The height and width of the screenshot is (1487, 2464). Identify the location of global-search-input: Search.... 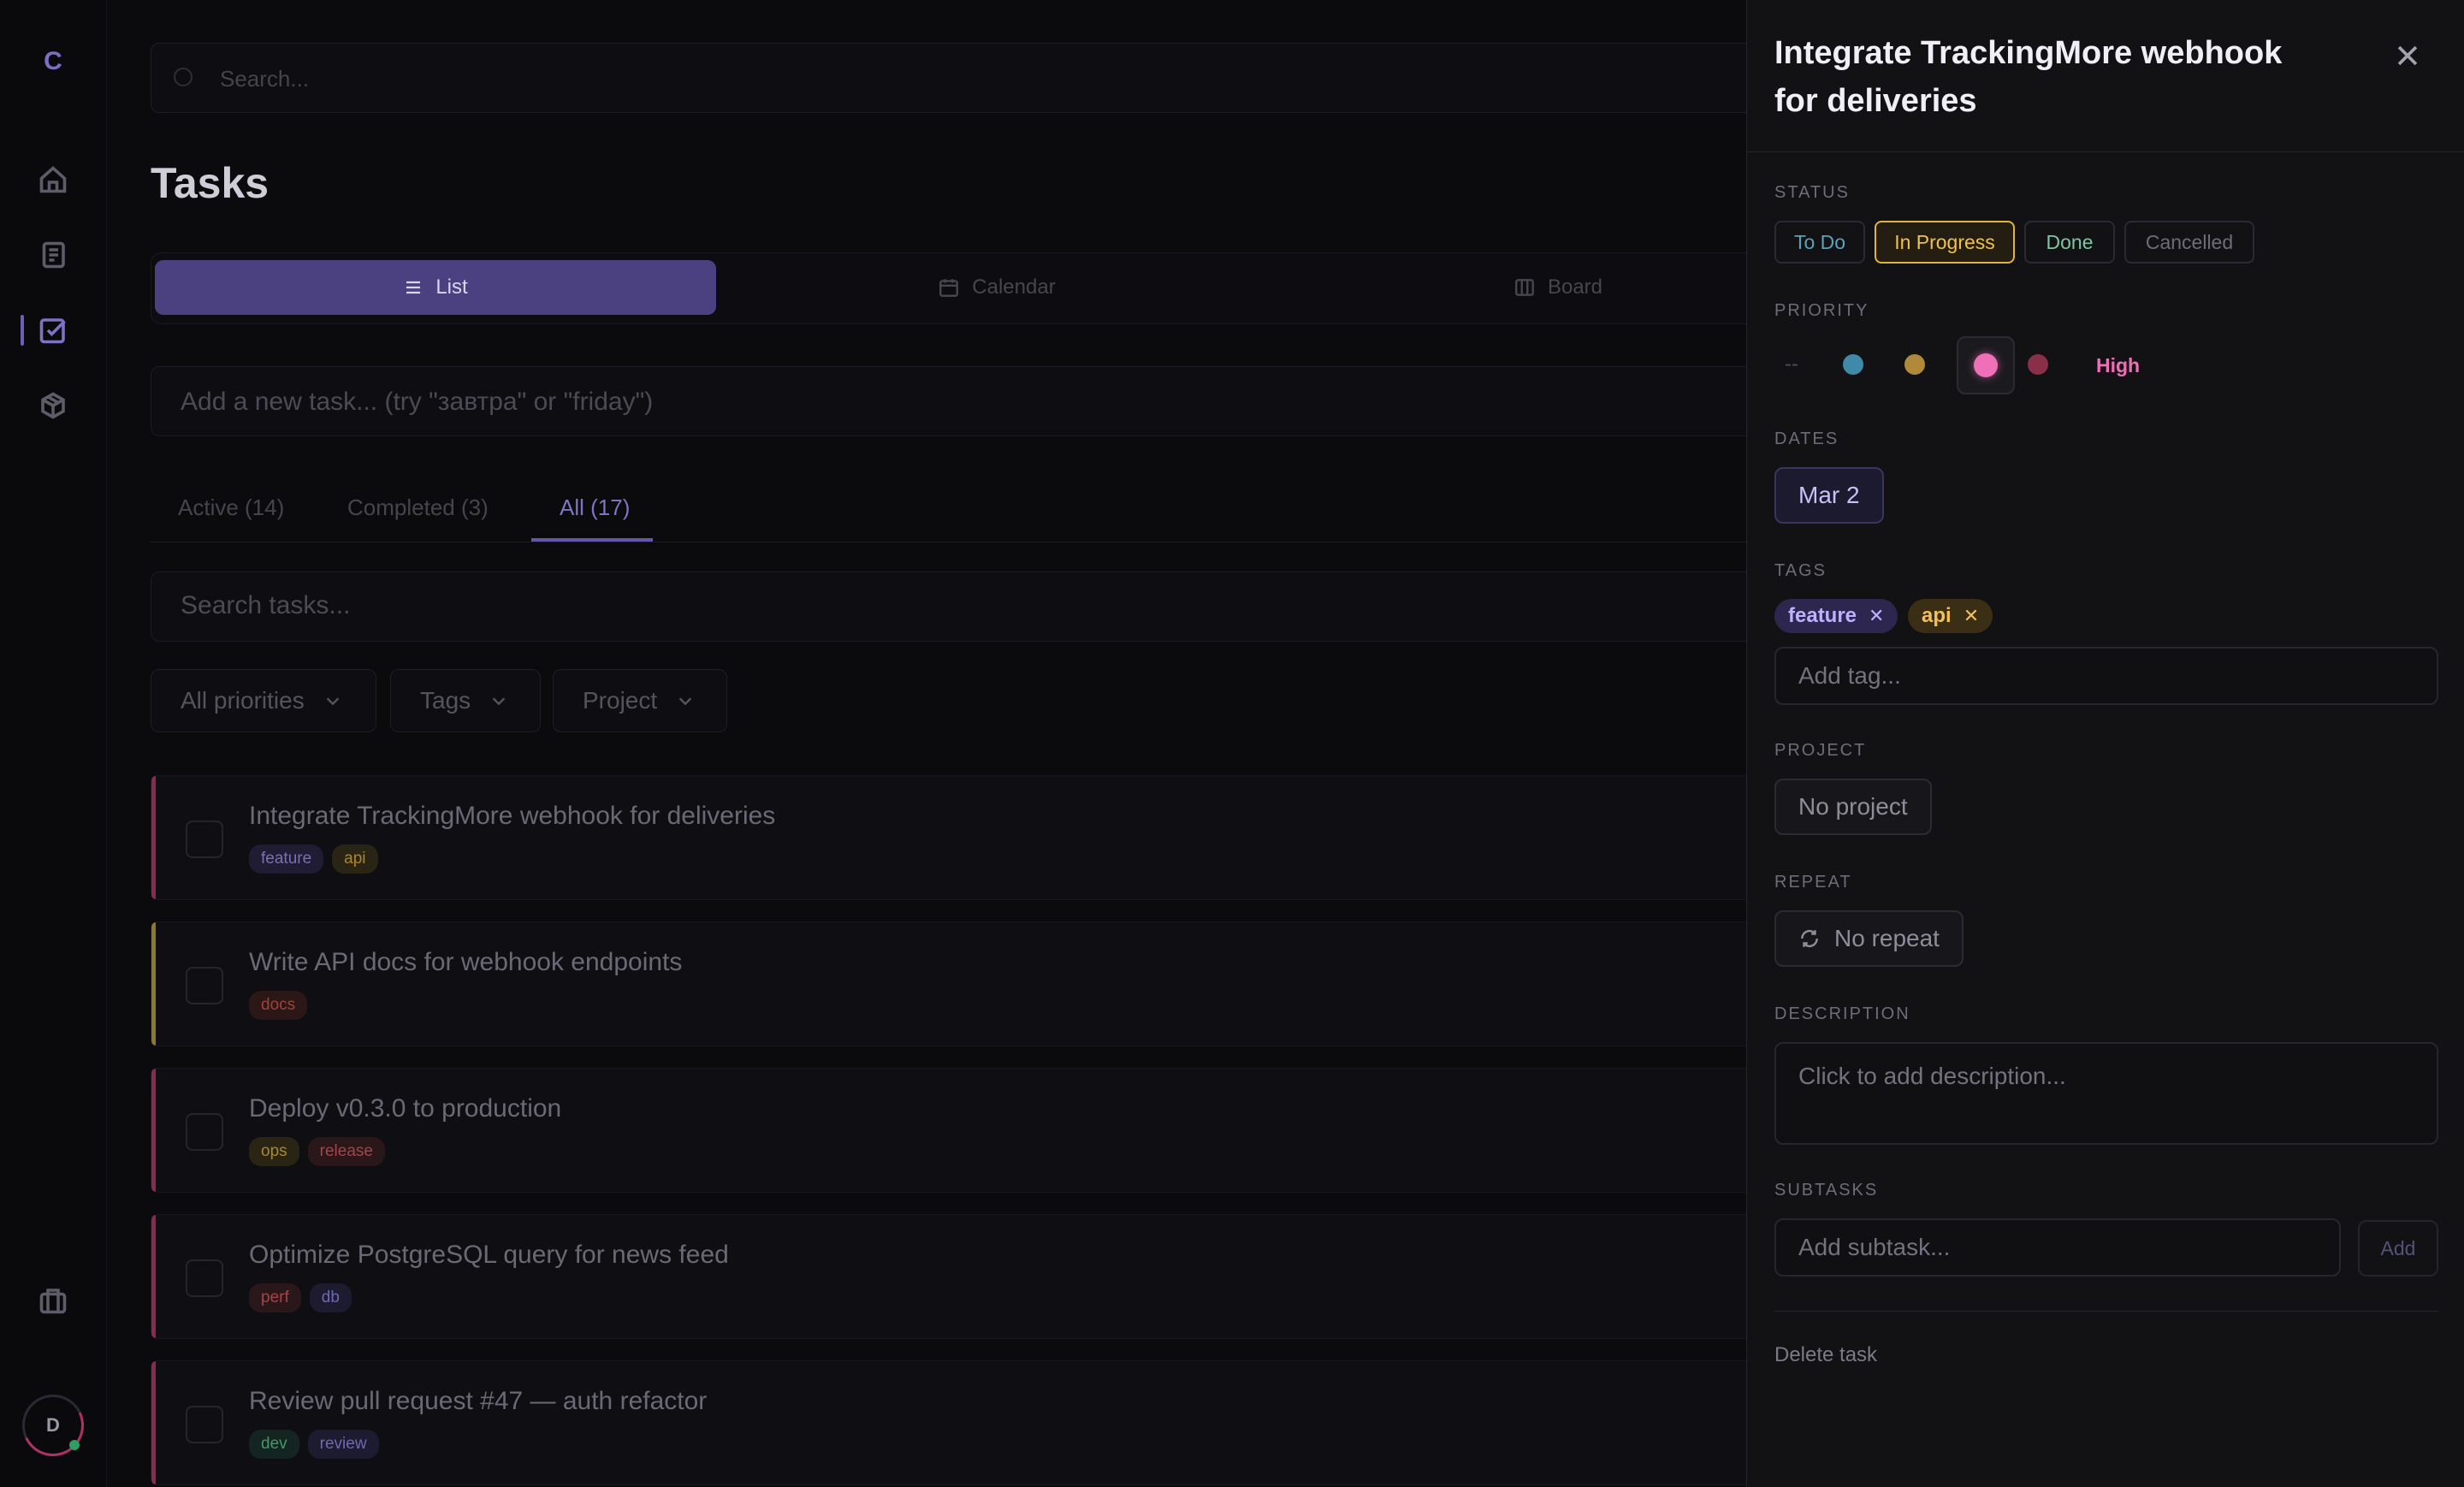
(964, 78).